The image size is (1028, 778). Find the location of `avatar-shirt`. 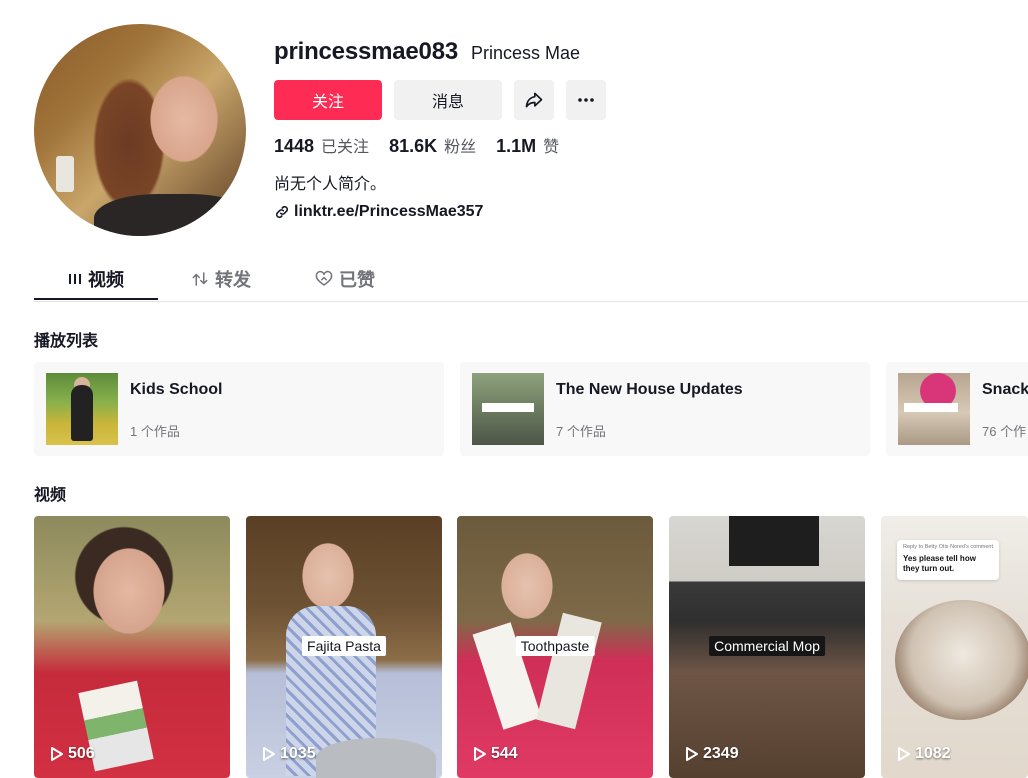

avatar-shirt is located at coordinates (170, 215).